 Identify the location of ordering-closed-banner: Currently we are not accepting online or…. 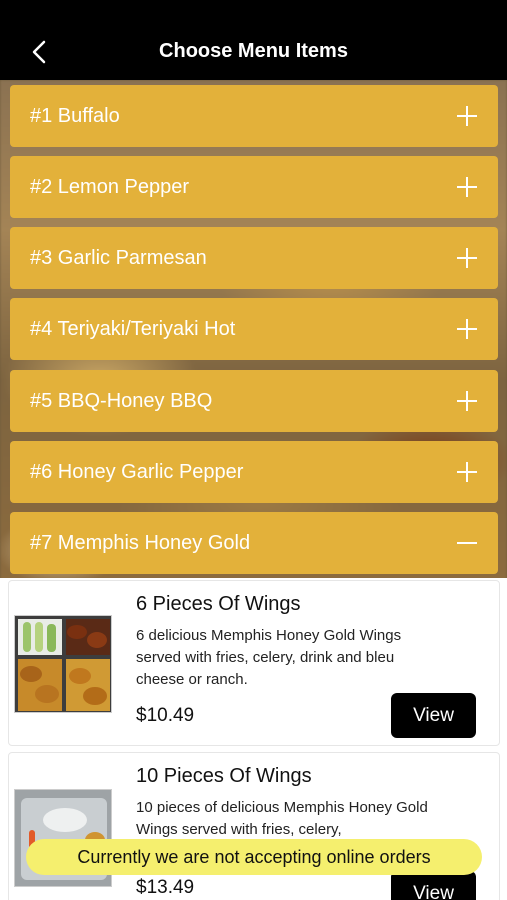
(254, 857).